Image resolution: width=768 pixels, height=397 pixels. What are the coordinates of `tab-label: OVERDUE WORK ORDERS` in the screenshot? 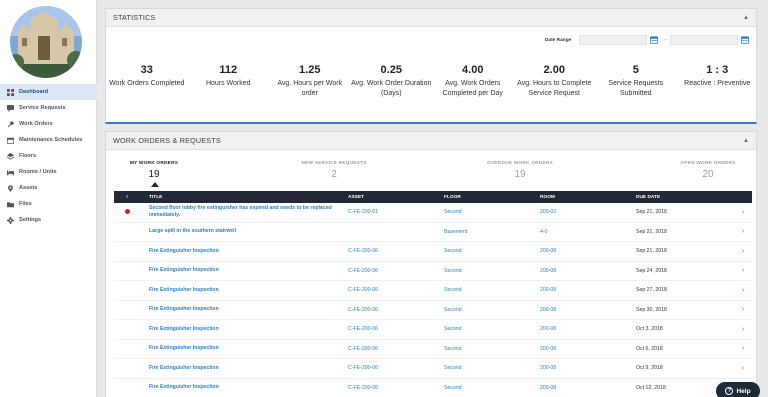 It's located at (520, 163).